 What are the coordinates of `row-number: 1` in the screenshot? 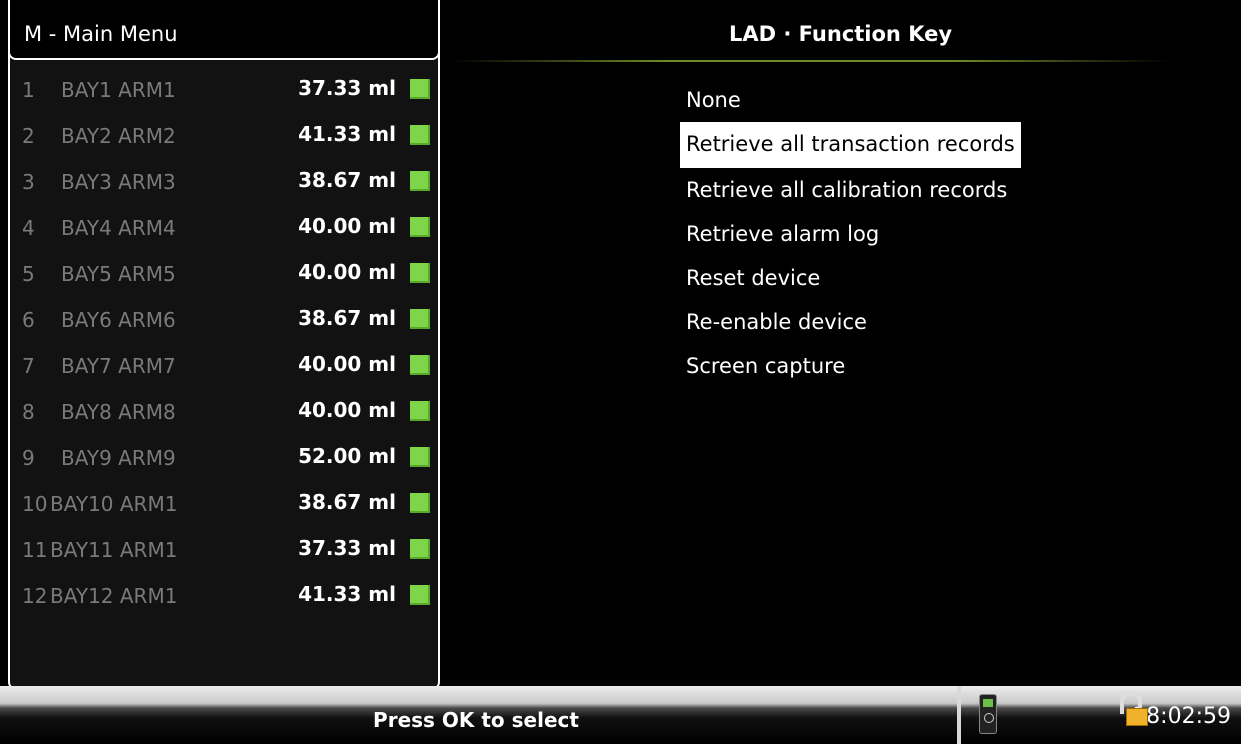 It's located at (28, 90).